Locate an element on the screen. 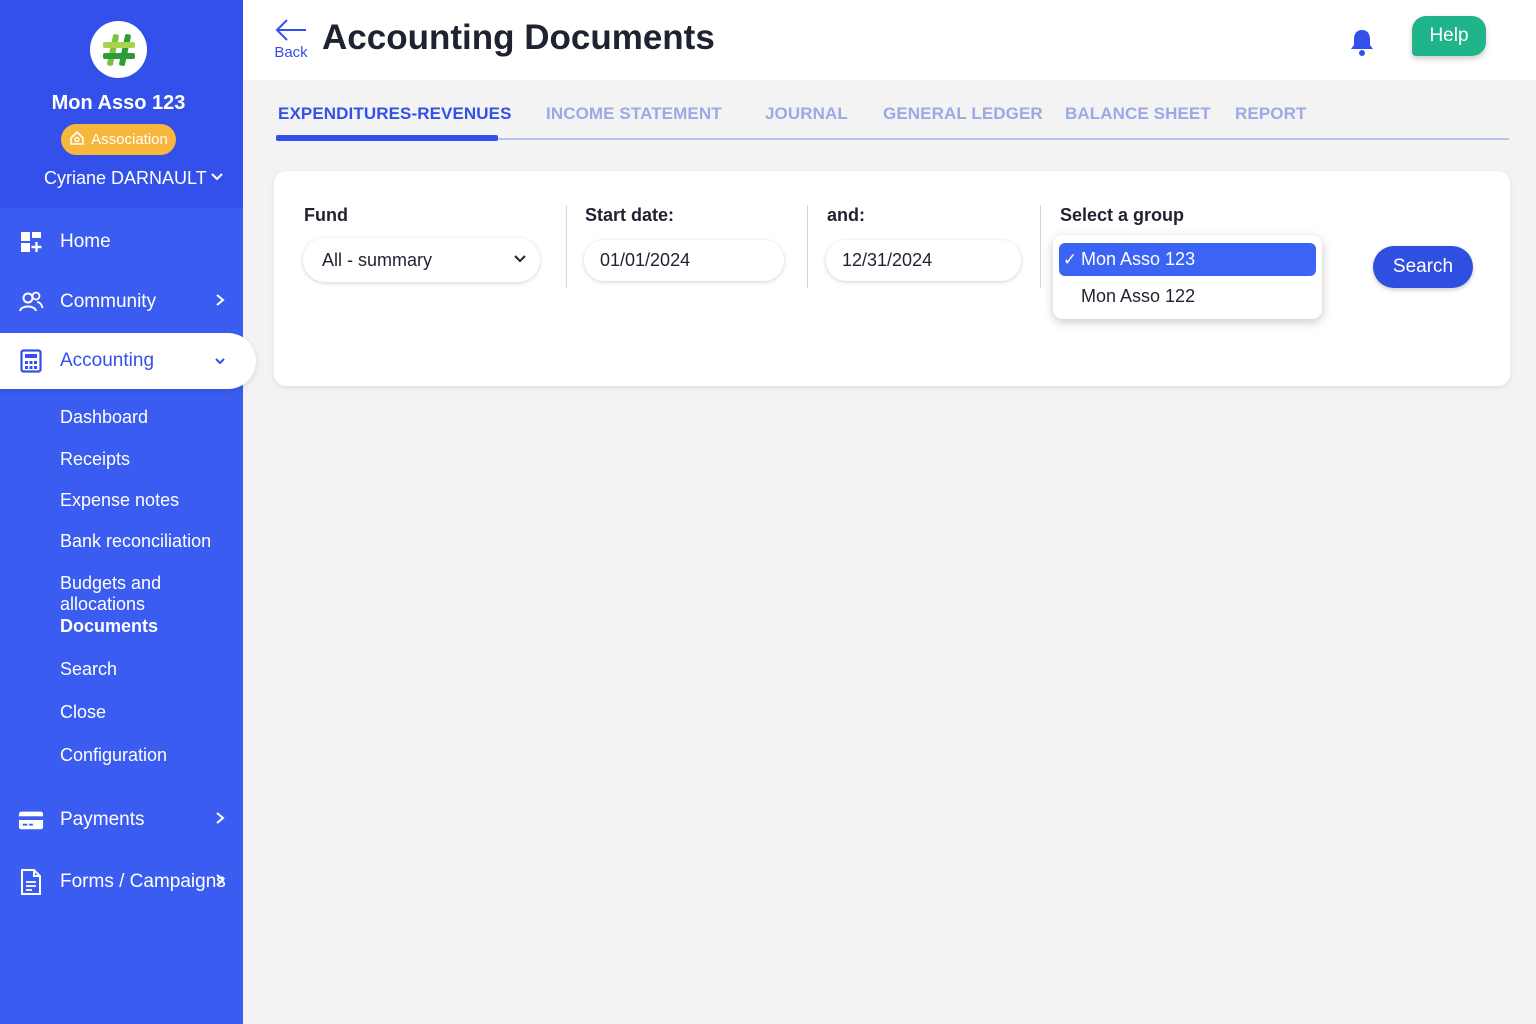  sidebar-subitem-dashboard: Dashboard is located at coordinates (104, 417).